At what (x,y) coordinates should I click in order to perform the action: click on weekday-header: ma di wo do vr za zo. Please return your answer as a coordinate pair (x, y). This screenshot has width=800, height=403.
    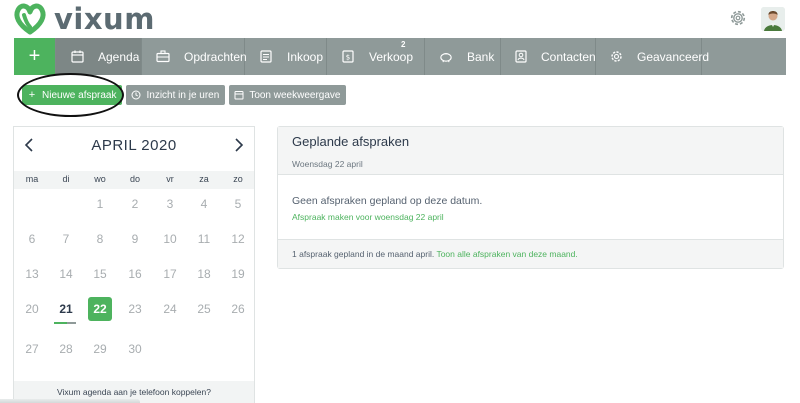
    Looking at the image, I should click on (134, 180).